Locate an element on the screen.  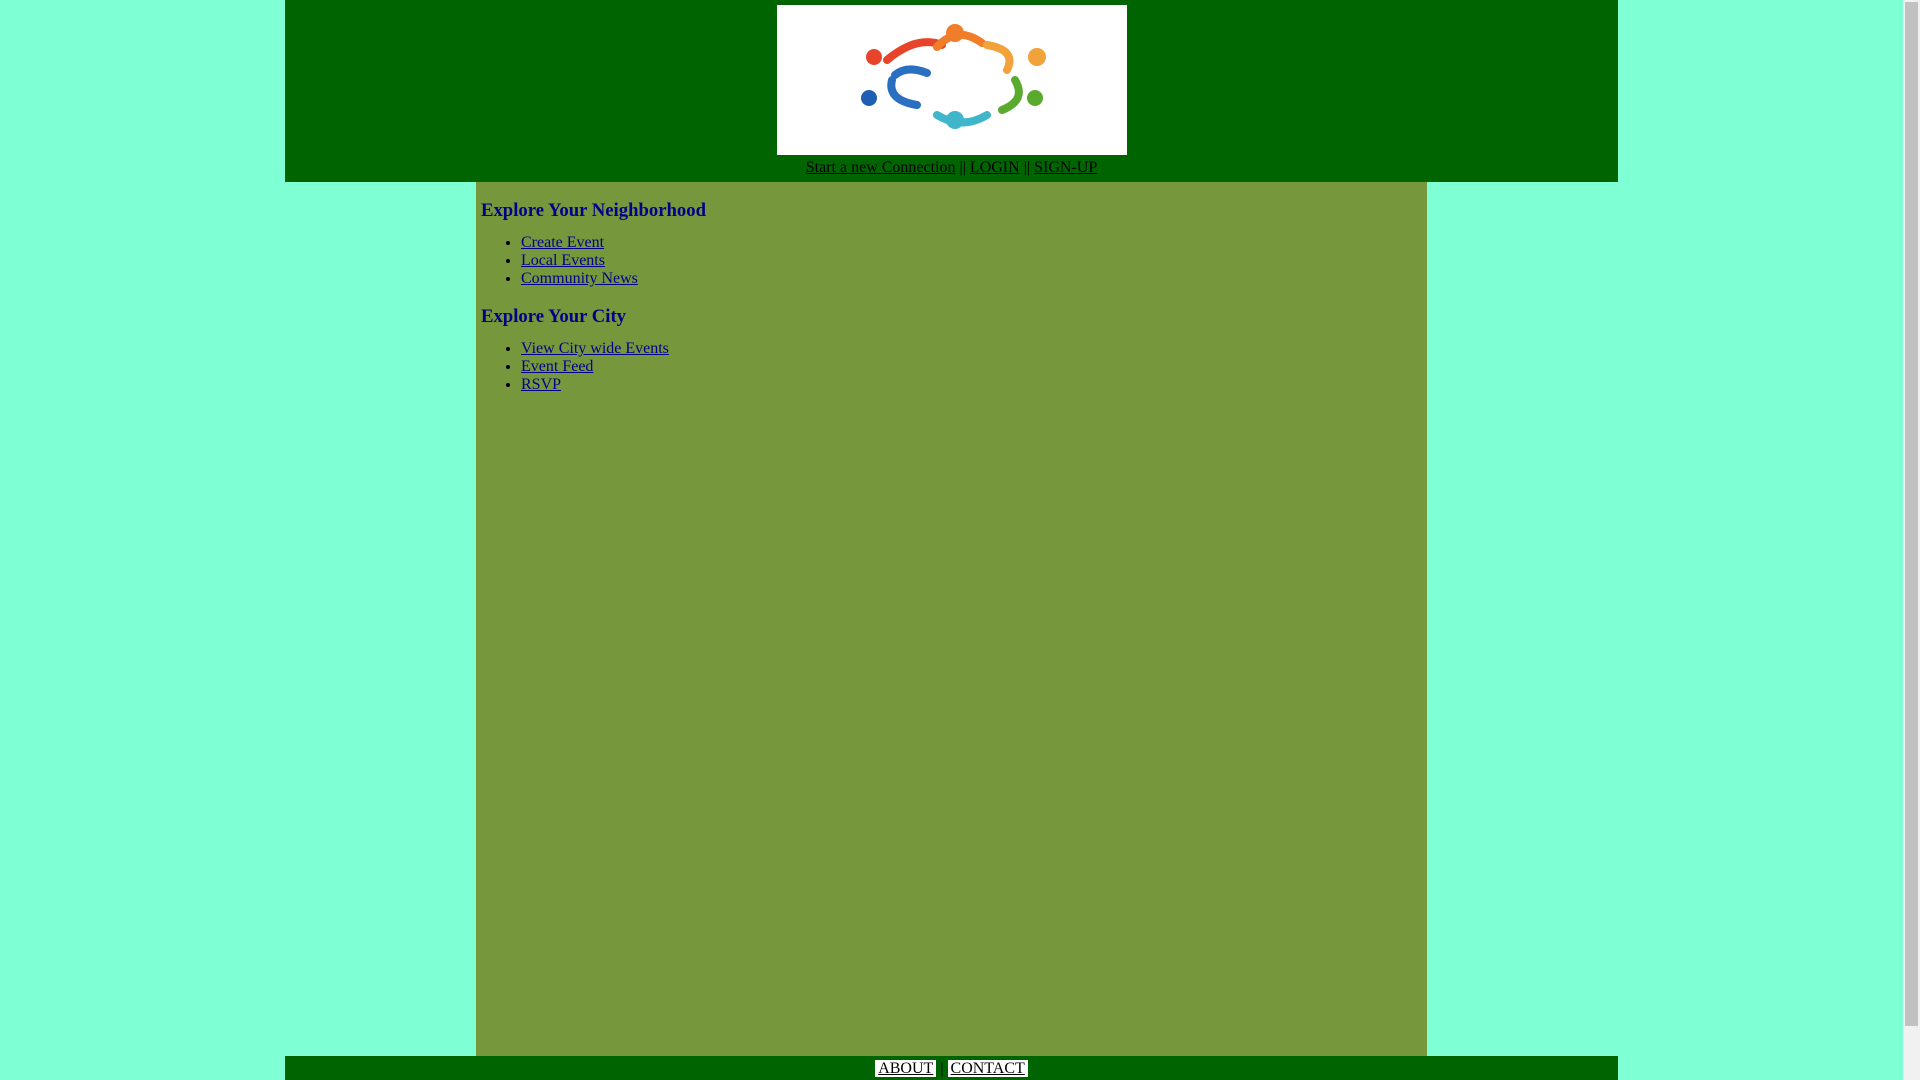
login-link: LOGIN is located at coordinates (995, 167).